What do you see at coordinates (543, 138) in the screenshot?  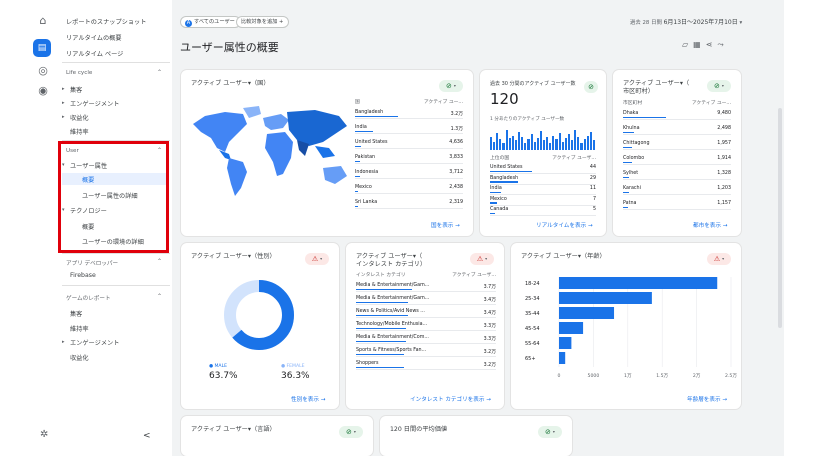 I see `realtime-bar-chart` at bounding box center [543, 138].